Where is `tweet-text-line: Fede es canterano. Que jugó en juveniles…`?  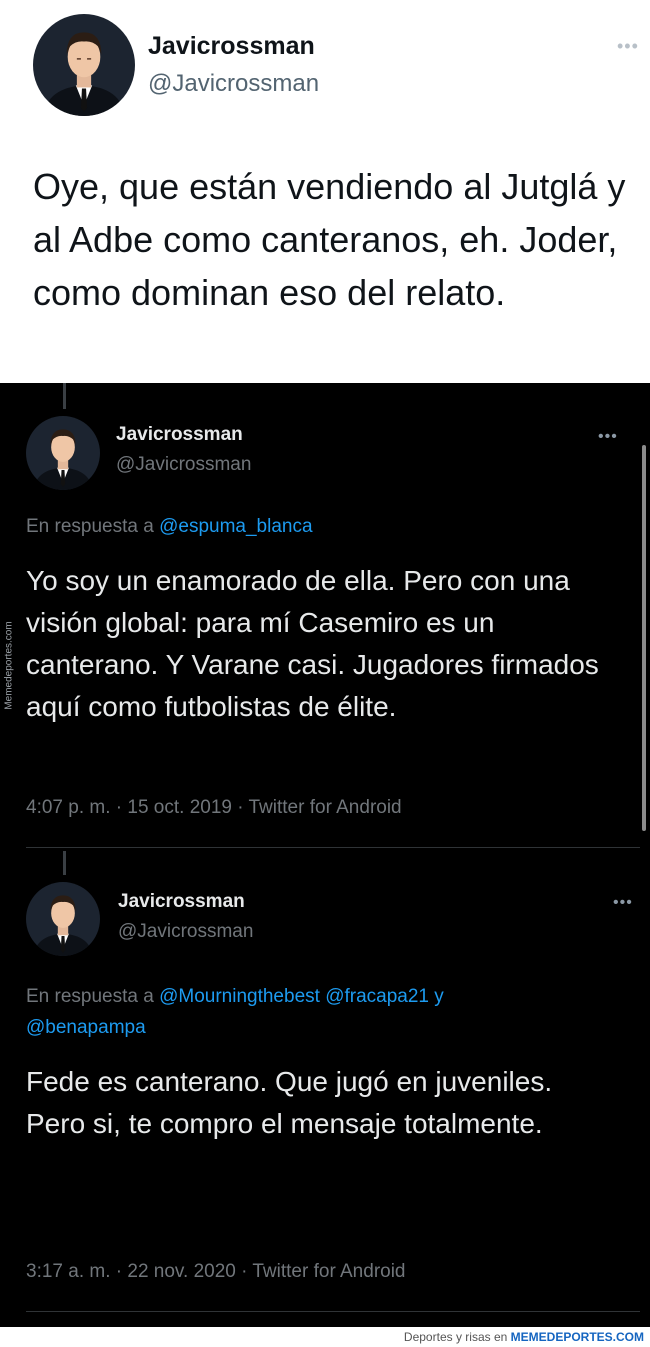
tweet-text-line: Fede es canterano. Que jugó en juveniles… is located at coordinates (289, 1081).